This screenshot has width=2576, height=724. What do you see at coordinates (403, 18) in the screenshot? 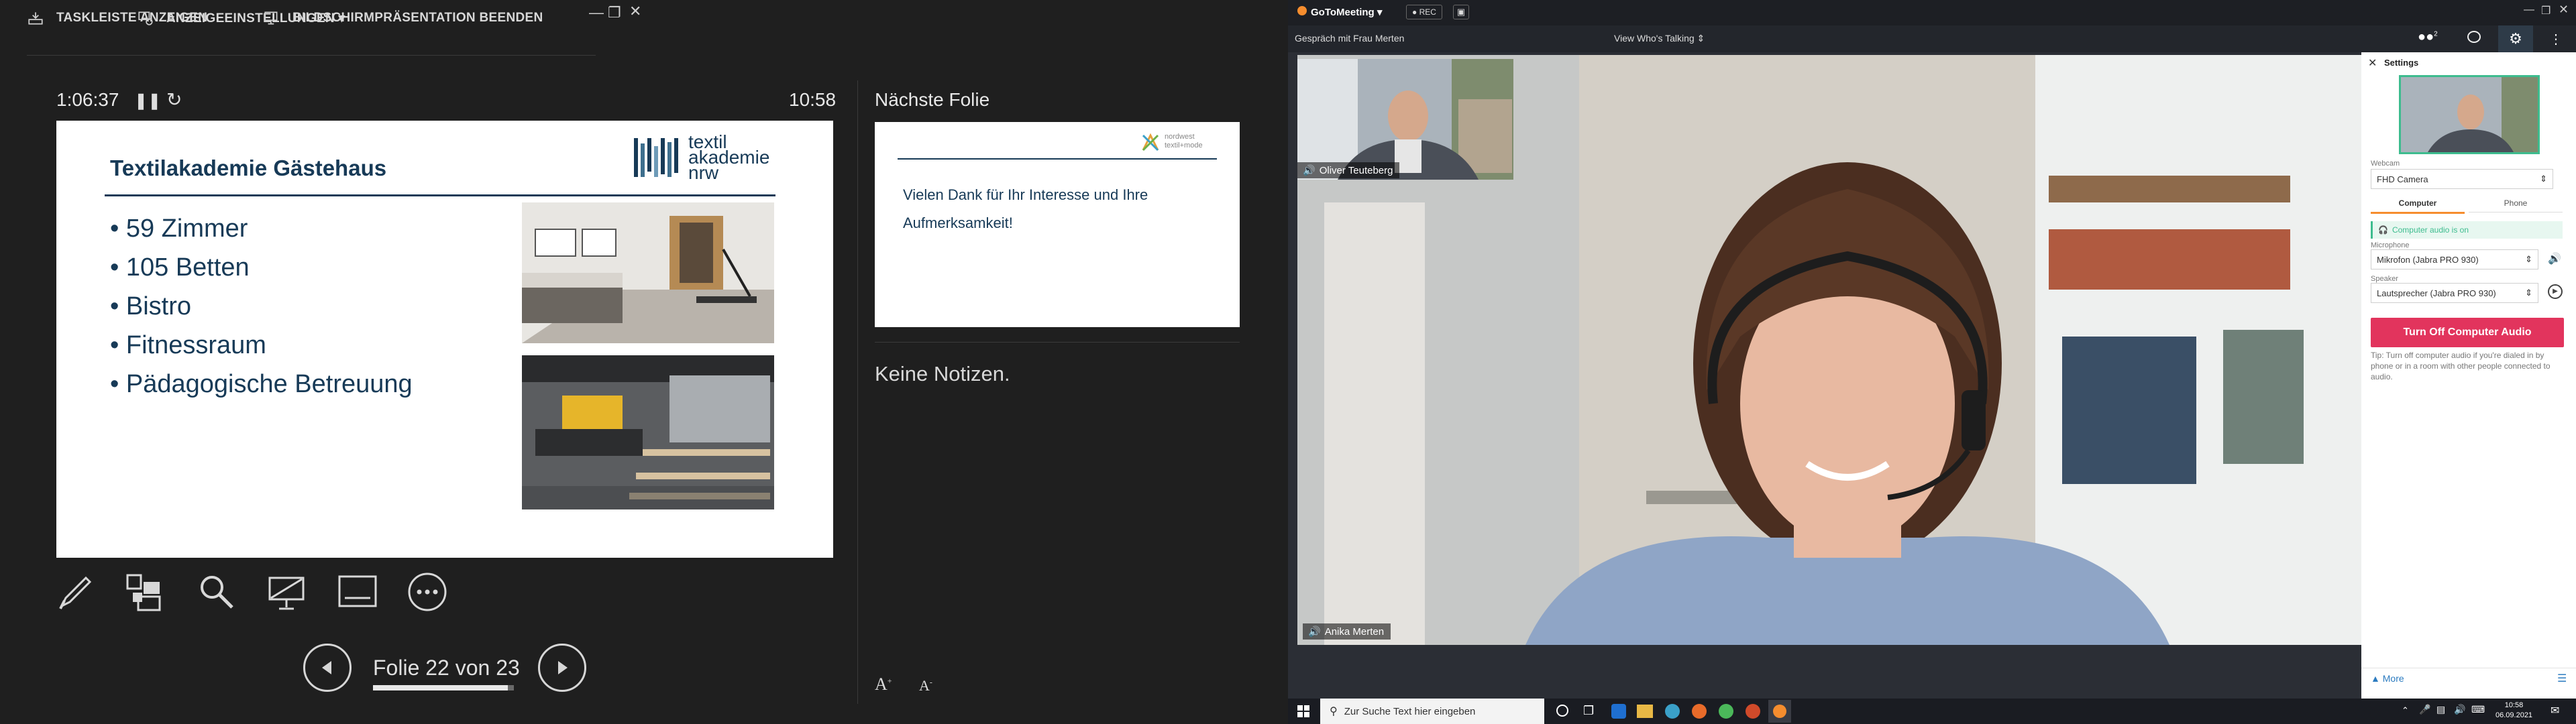
I see `end-slideshow-button: BILDSCHIRMPRÄSENTATION BEENDEN` at bounding box center [403, 18].